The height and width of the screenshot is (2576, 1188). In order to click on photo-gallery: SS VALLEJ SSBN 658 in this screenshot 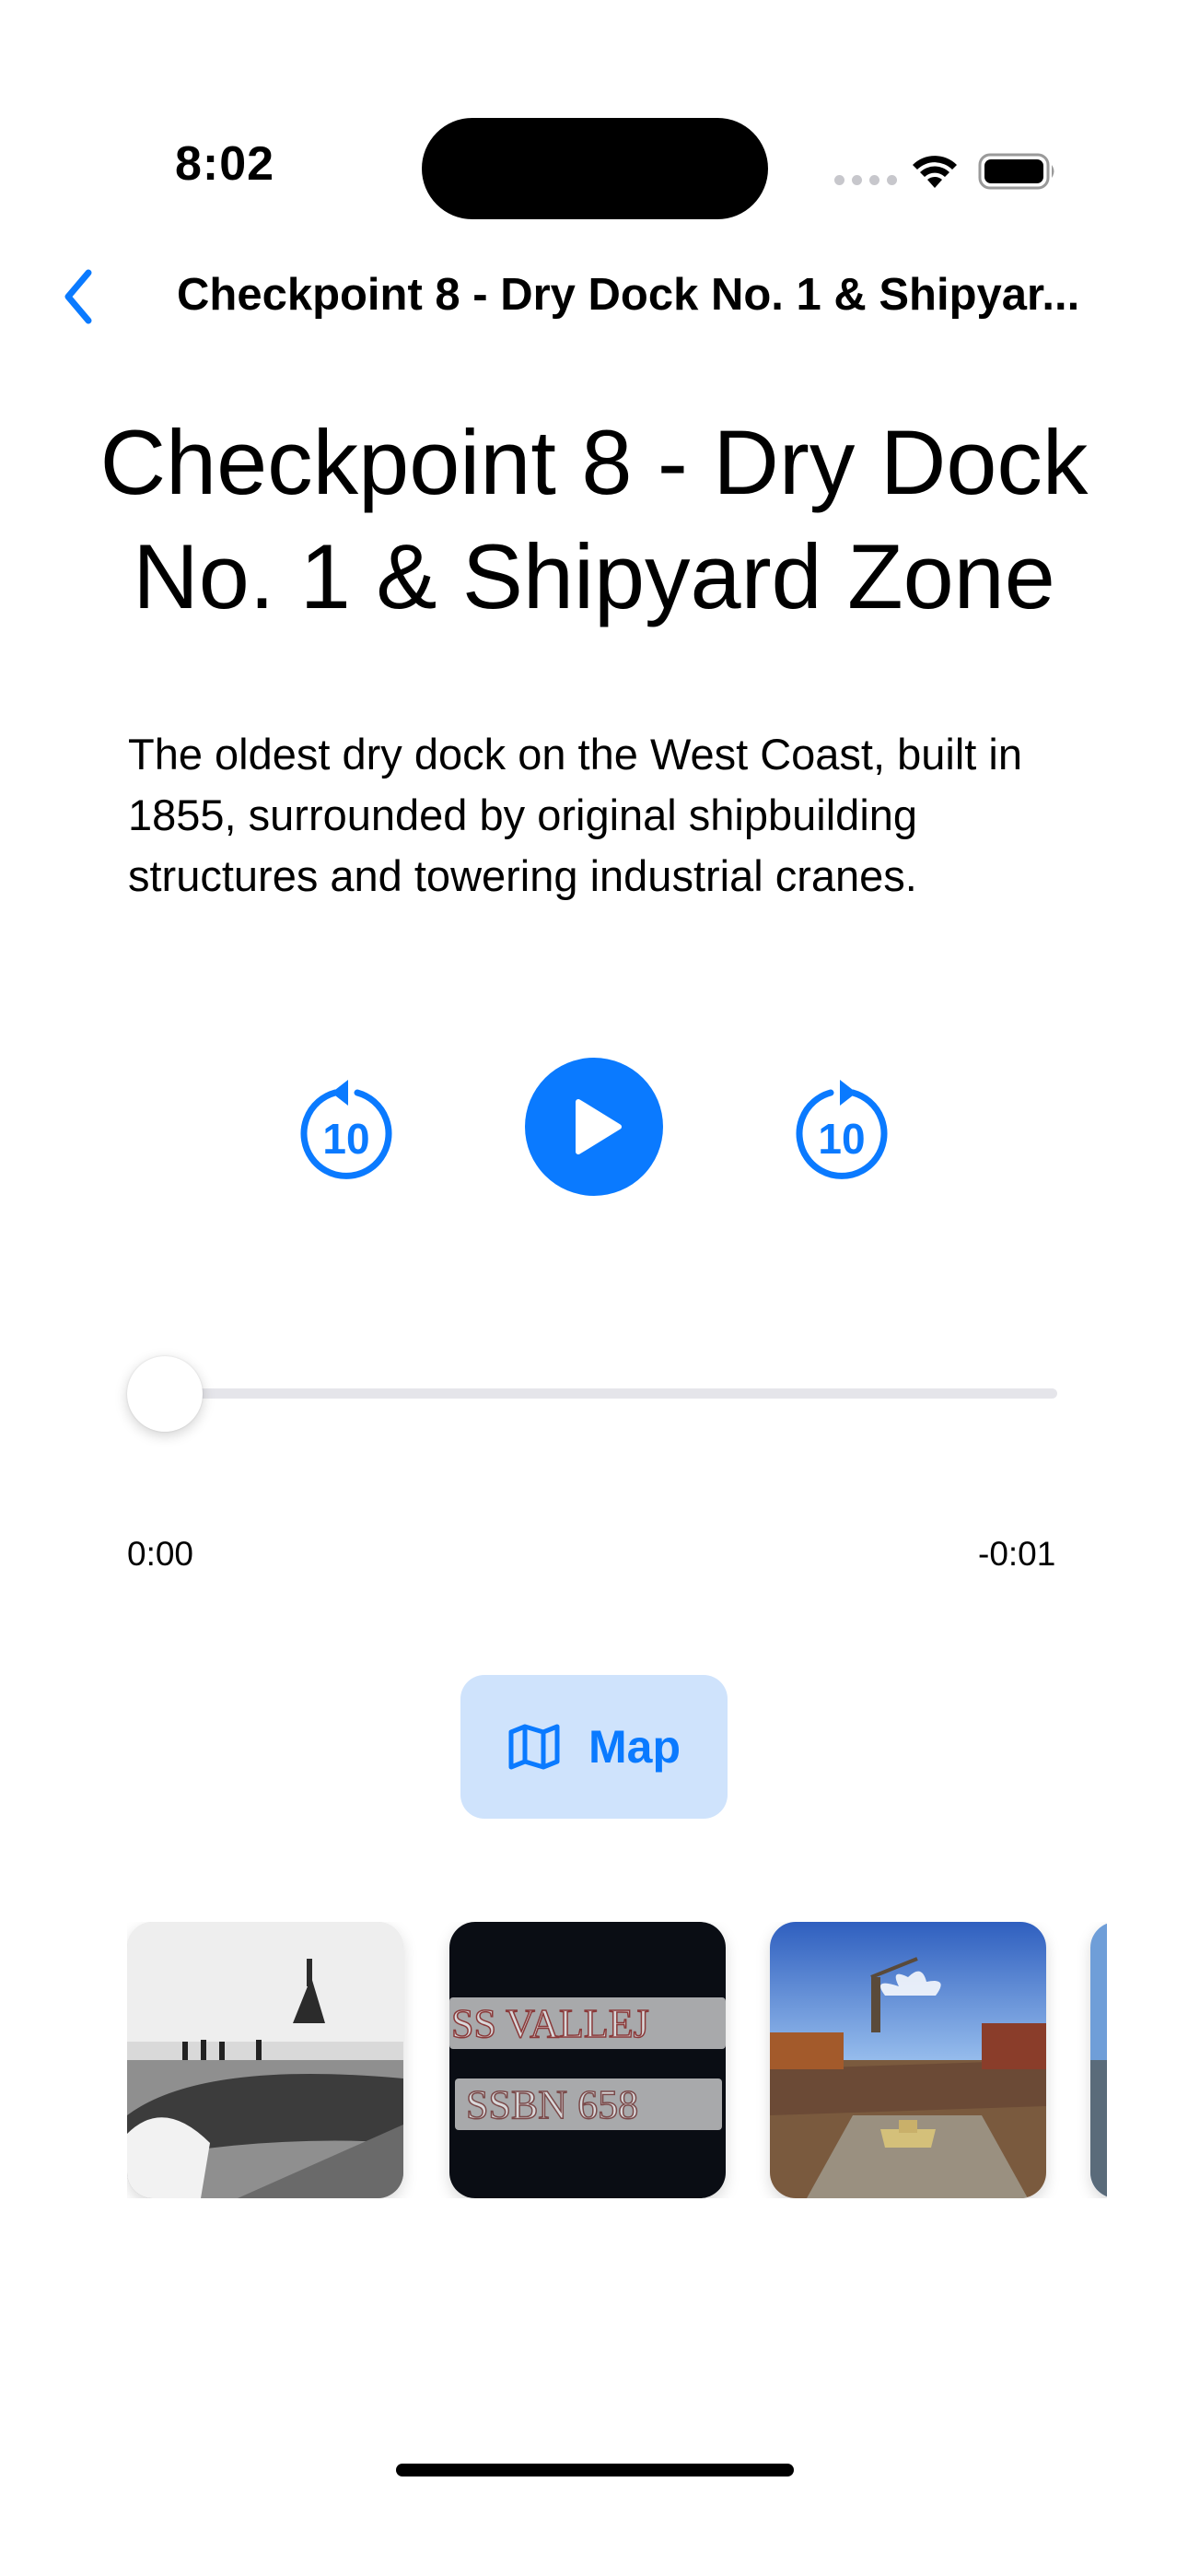, I will do `click(617, 2060)`.